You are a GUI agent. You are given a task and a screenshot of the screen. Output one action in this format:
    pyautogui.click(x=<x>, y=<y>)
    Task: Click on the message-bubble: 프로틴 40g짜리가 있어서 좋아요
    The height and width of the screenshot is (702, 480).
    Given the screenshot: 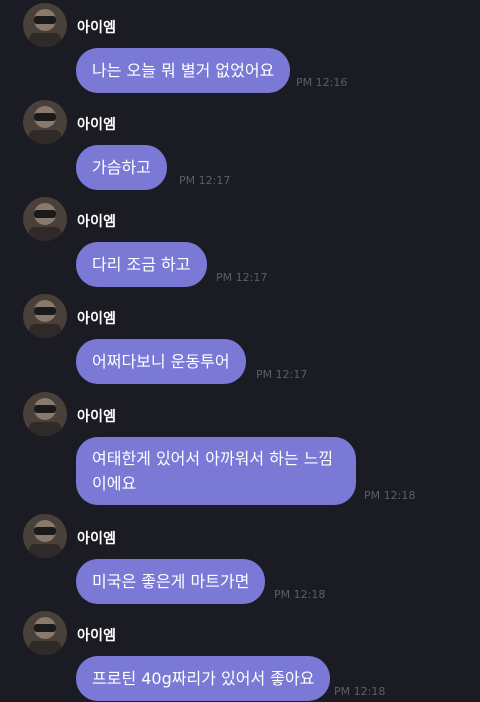 What is the action you would take?
    pyautogui.click(x=203, y=678)
    